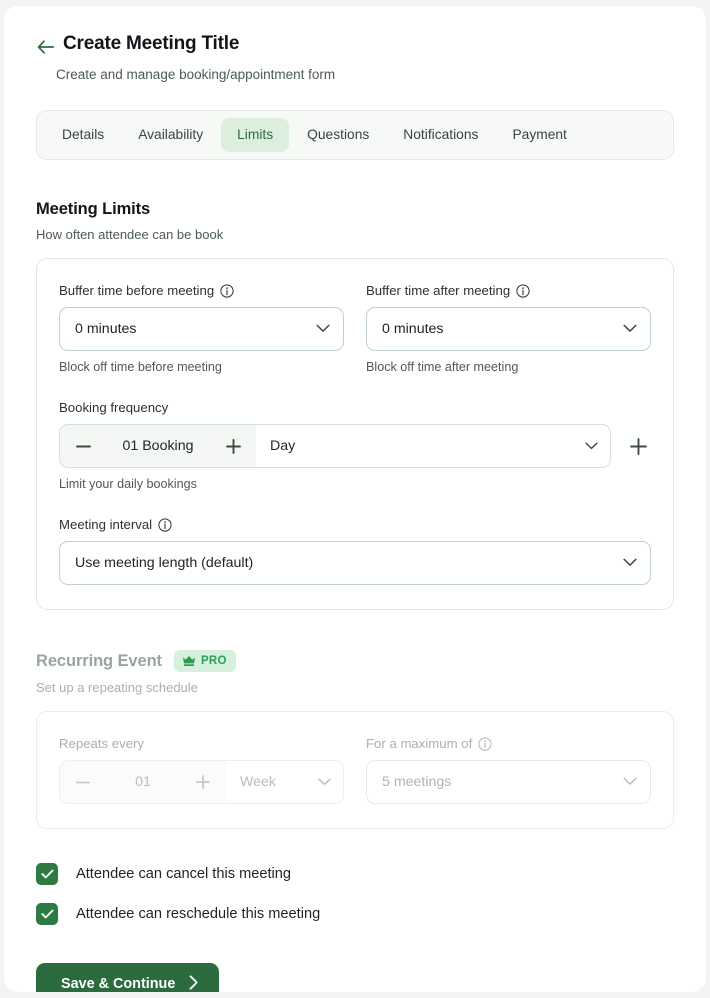  I want to click on maximum-value: 5 meetings, so click(417, 782).